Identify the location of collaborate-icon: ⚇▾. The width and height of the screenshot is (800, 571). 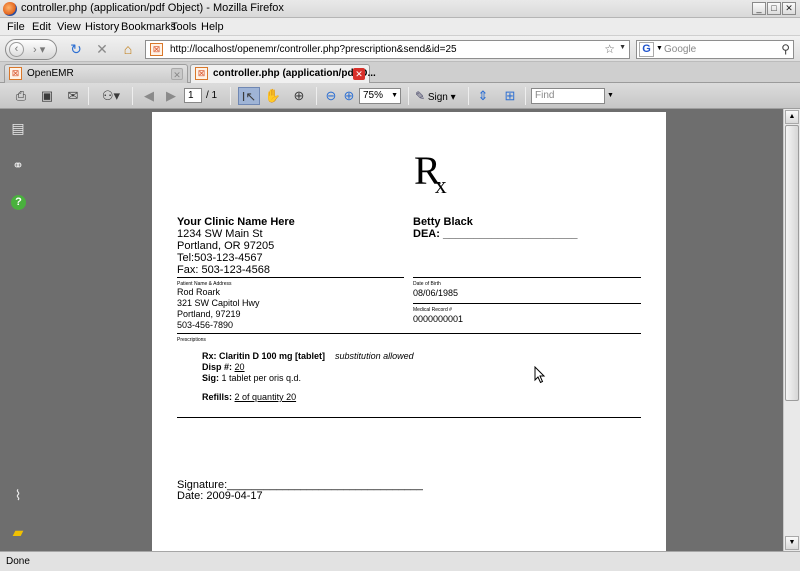
(111, 96).